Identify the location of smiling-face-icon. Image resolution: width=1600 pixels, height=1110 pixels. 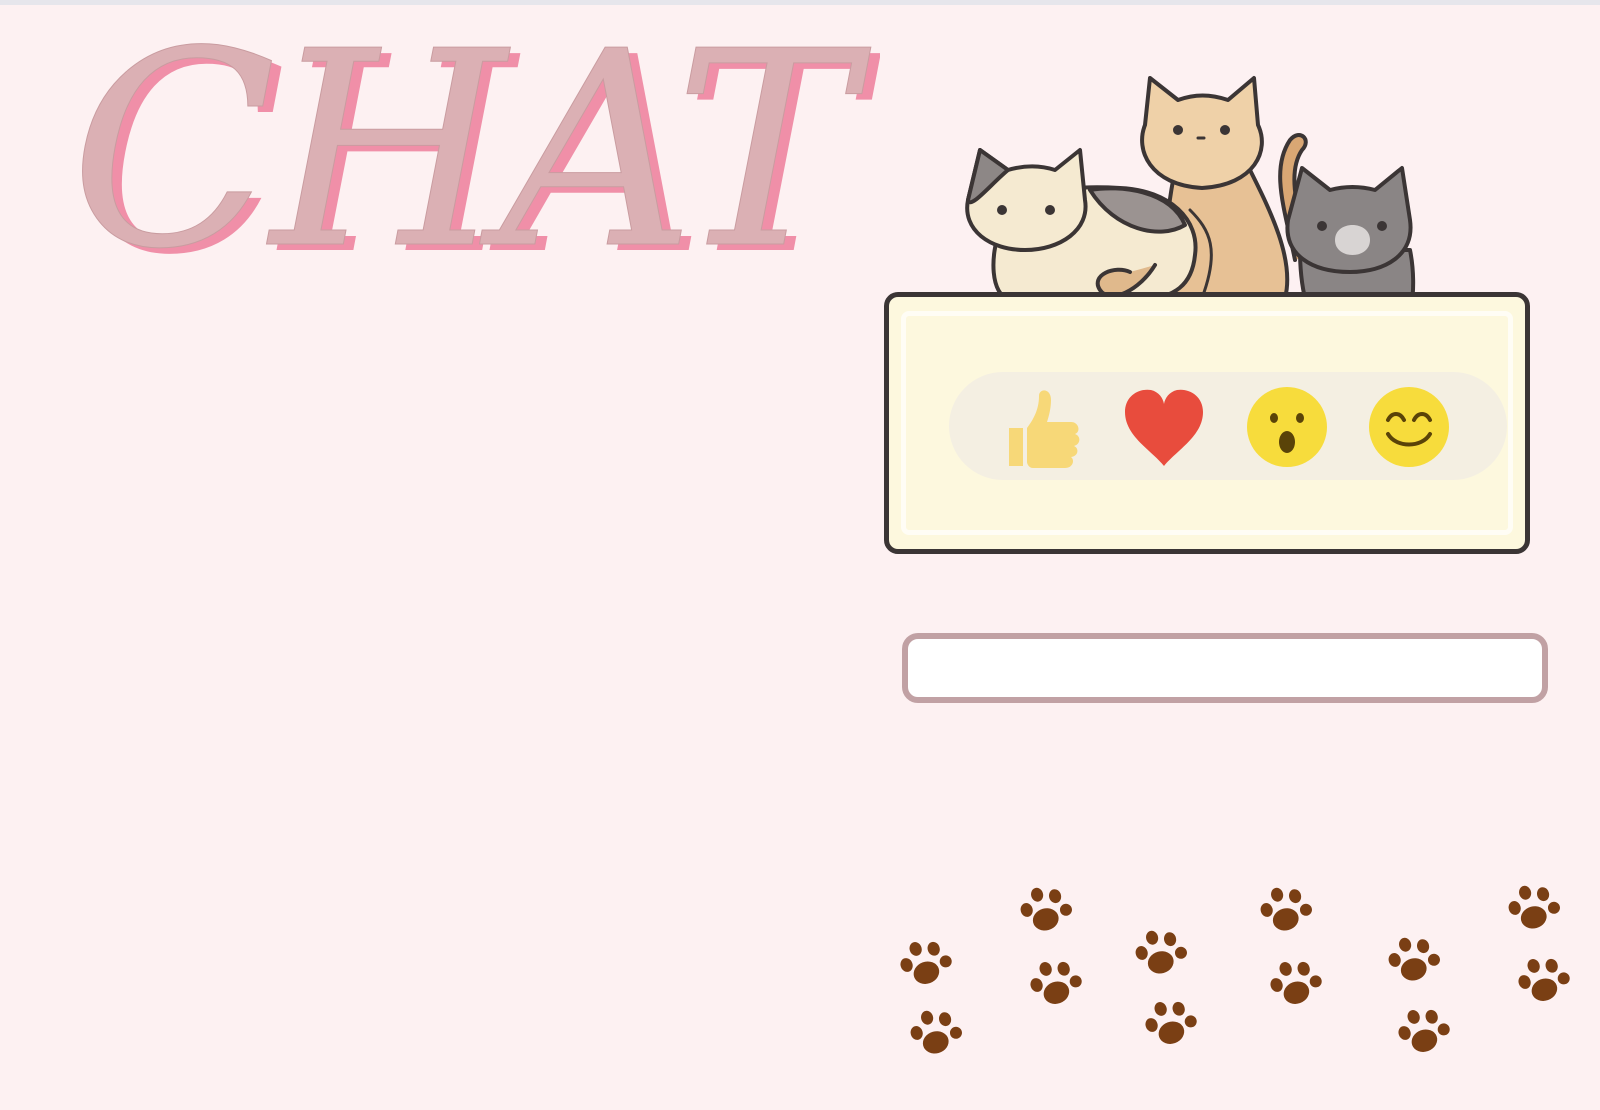
(1409, 427).